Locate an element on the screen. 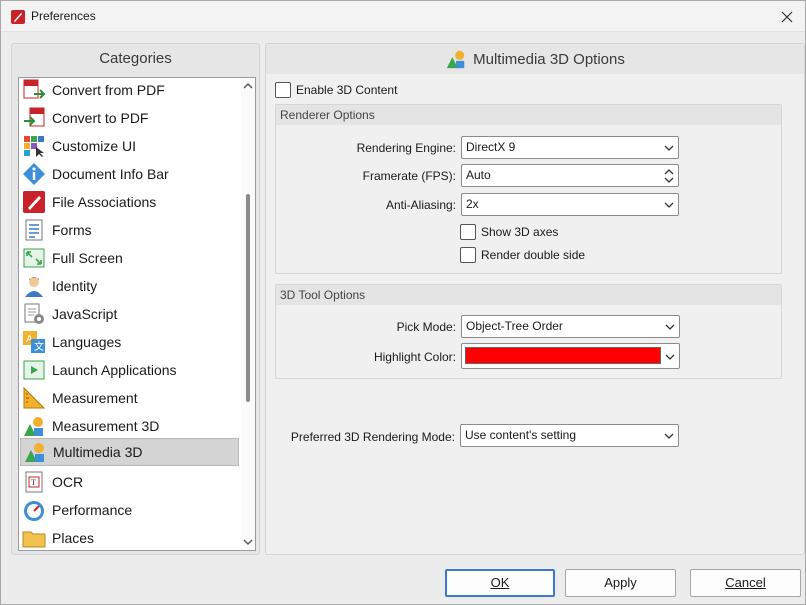 The height and width of the screenshot is (605, 806). anti-aliasing-value: 2x is located at coordinates (472, 204).